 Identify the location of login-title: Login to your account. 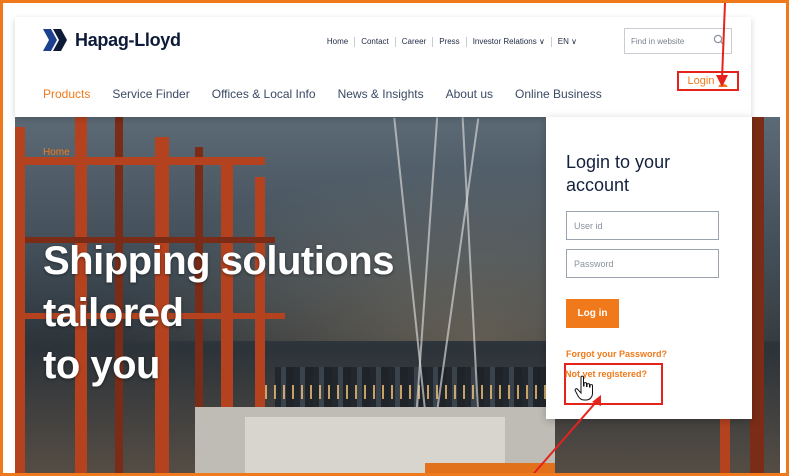
(618, 173).